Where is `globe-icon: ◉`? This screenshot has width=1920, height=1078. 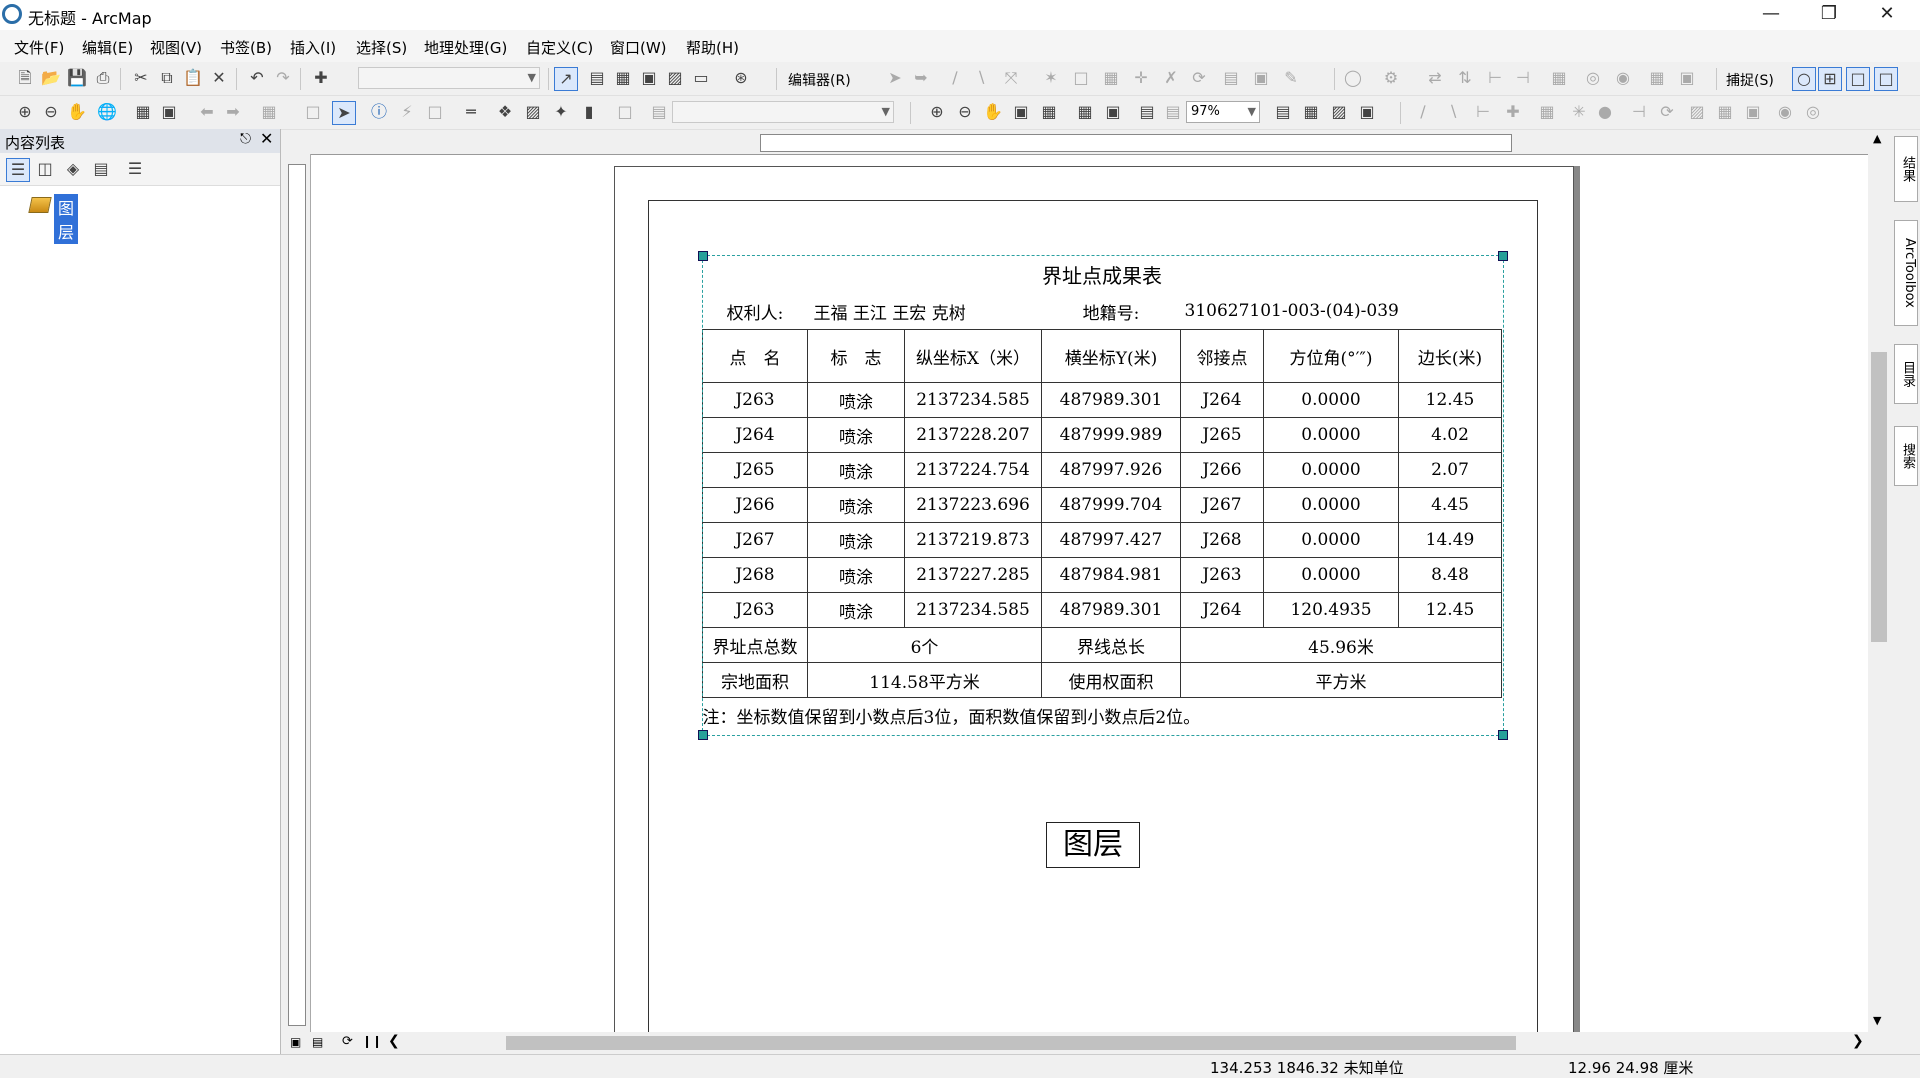
globe-icon: ◉ is located at coordinates (1785, 112).